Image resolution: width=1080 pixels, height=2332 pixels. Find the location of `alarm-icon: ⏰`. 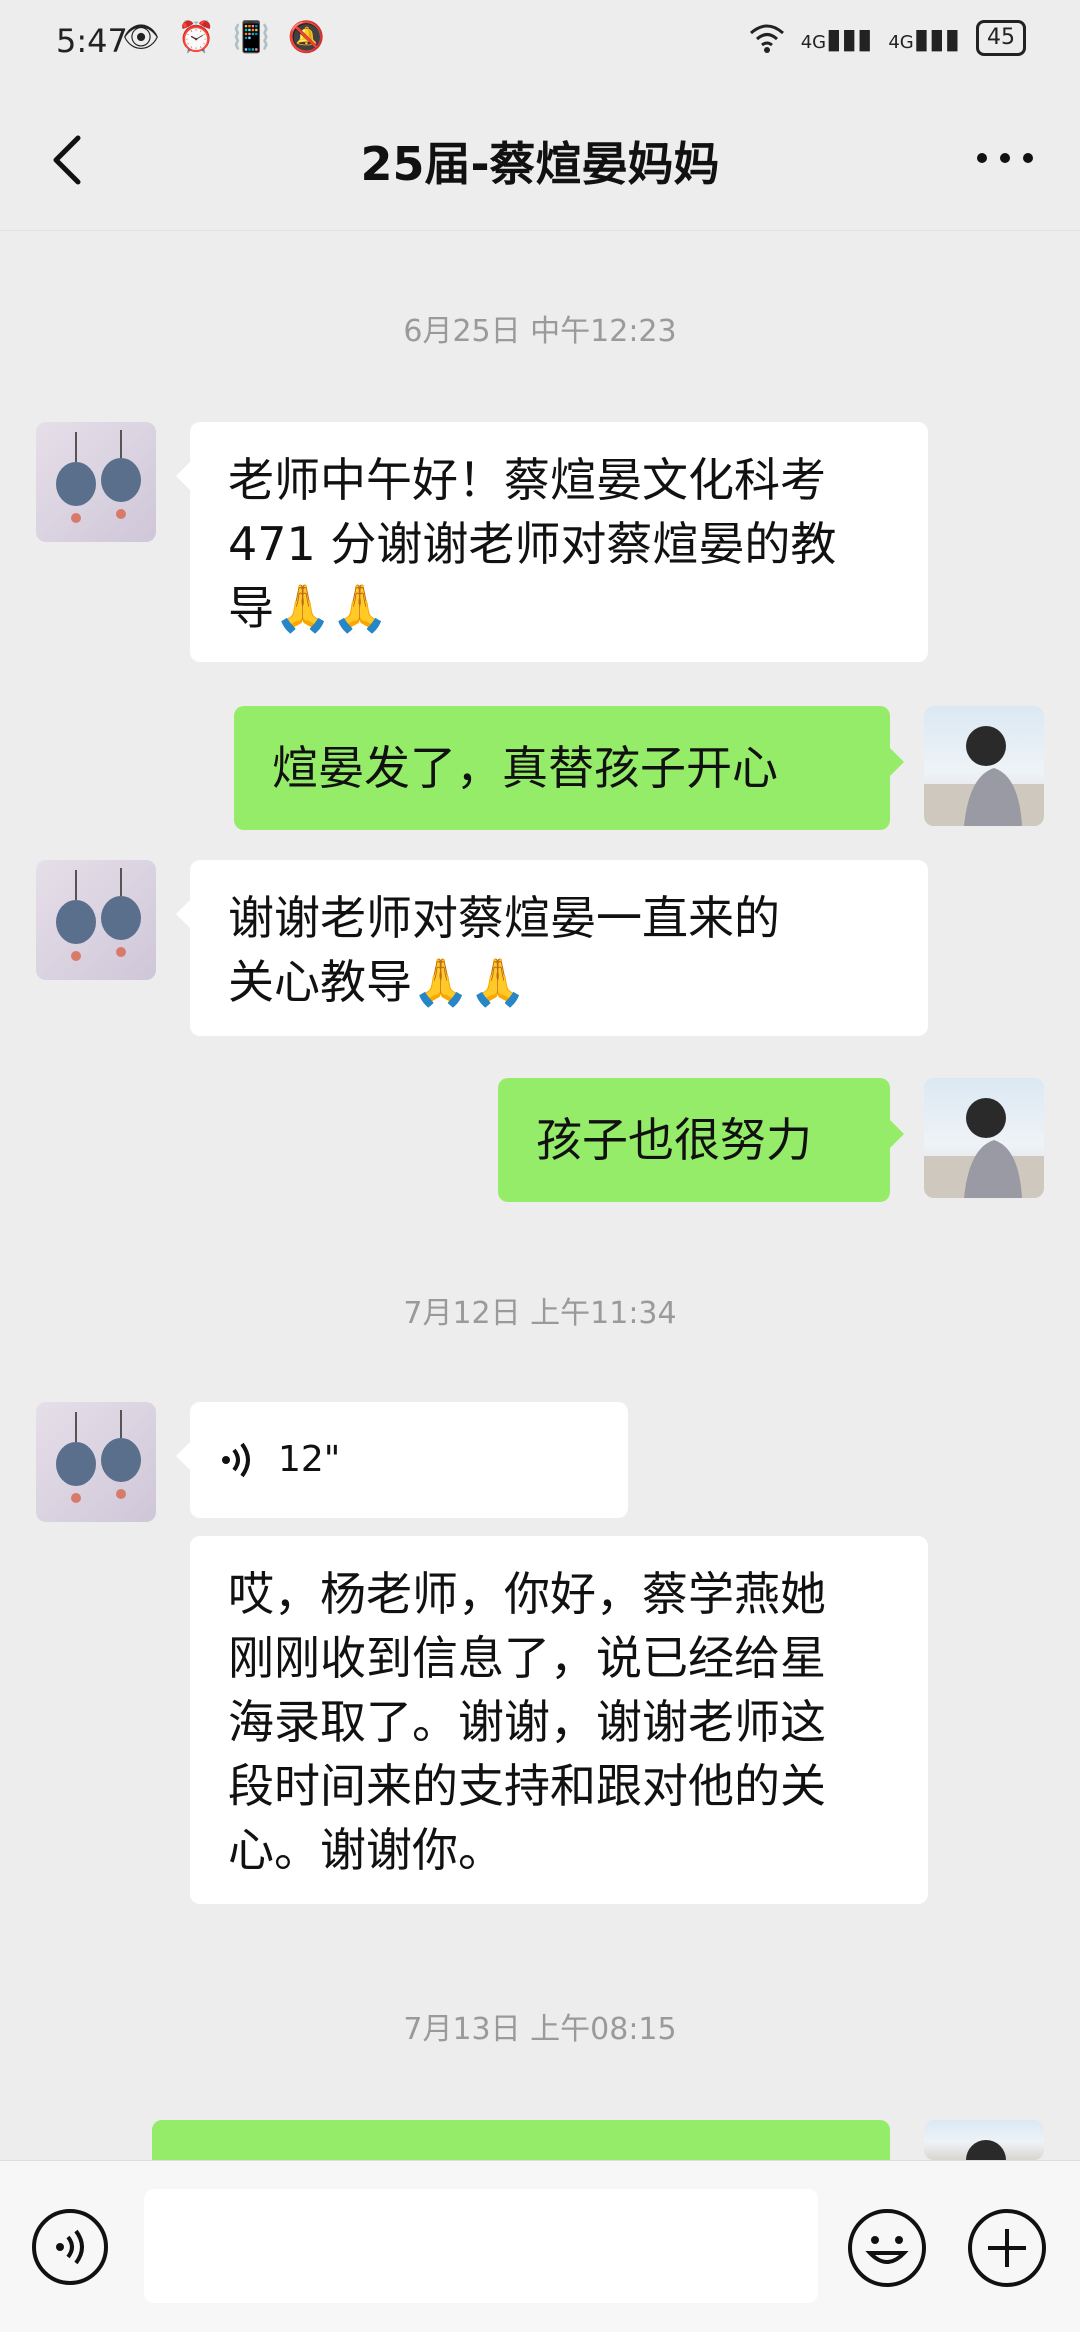

alarm-icon: ⏰ is located at coordinates (198, 37).